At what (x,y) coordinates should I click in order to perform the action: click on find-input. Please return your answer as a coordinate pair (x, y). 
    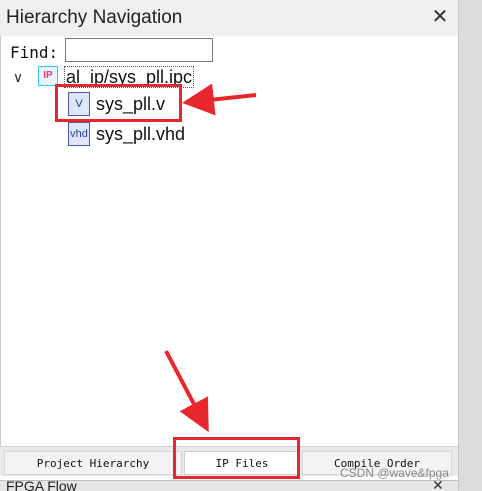
    Looking at the image, I should click on (139, 50).